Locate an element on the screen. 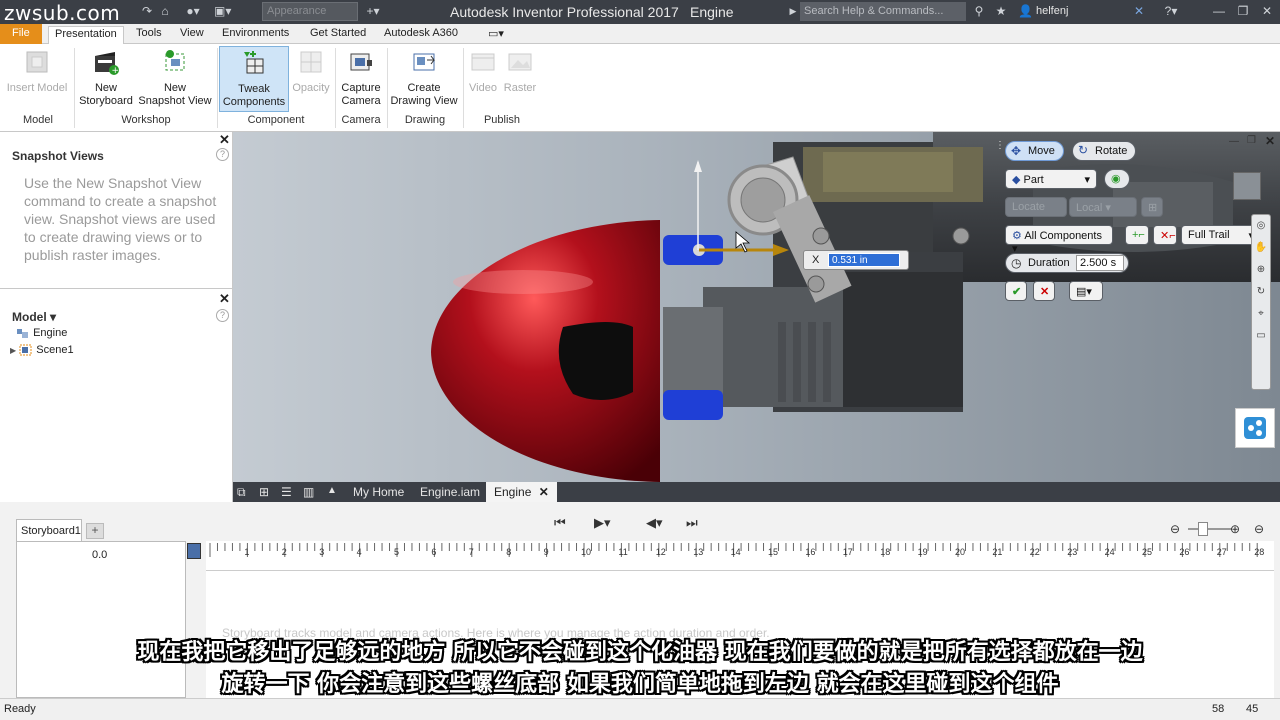 Image resolution: width=1280 pixels, height=720 pixels. zoom-in-icon: ⊕ is located at coordinates (1235, 529).